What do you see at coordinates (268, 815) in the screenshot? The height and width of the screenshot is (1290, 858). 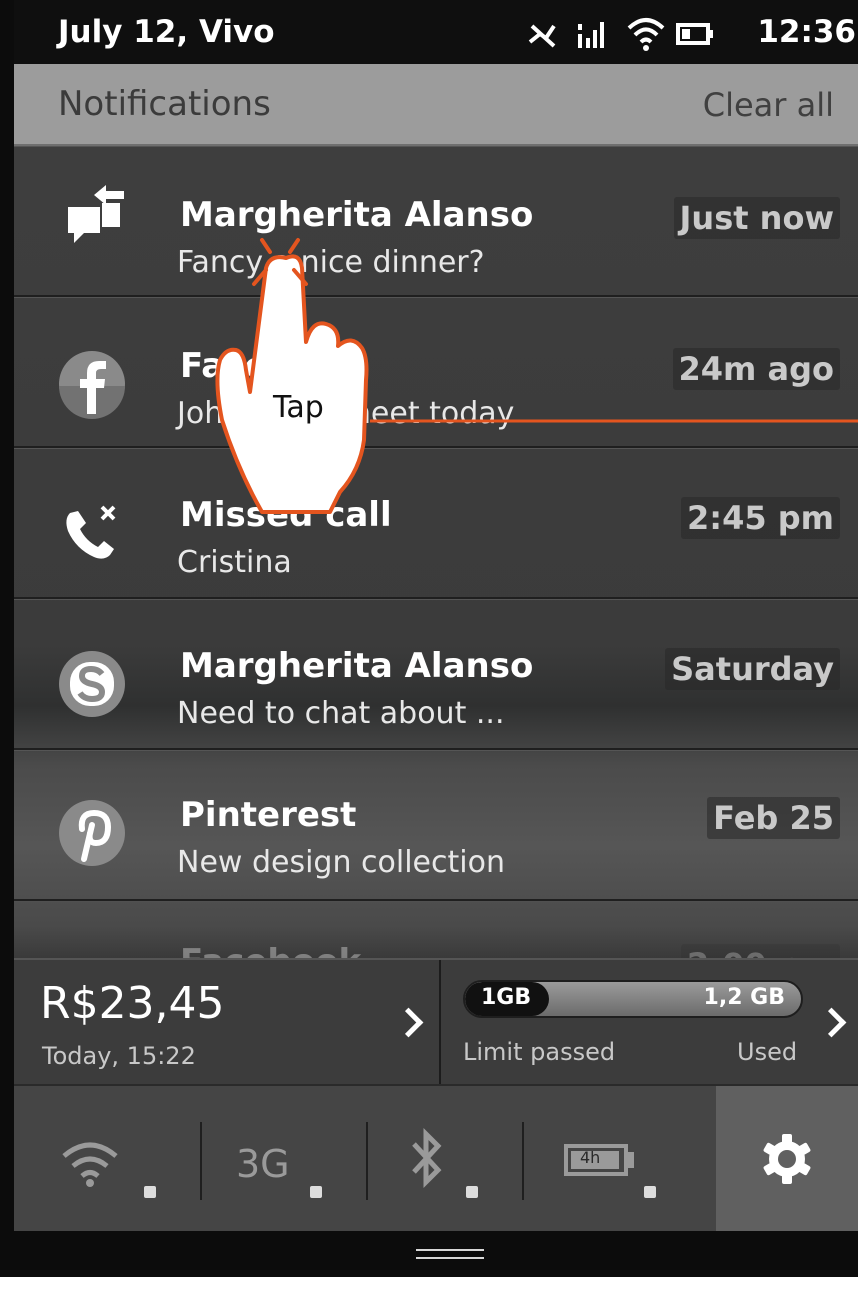 I see `notification-title: Pinterest` at bounding box center [268, 815].